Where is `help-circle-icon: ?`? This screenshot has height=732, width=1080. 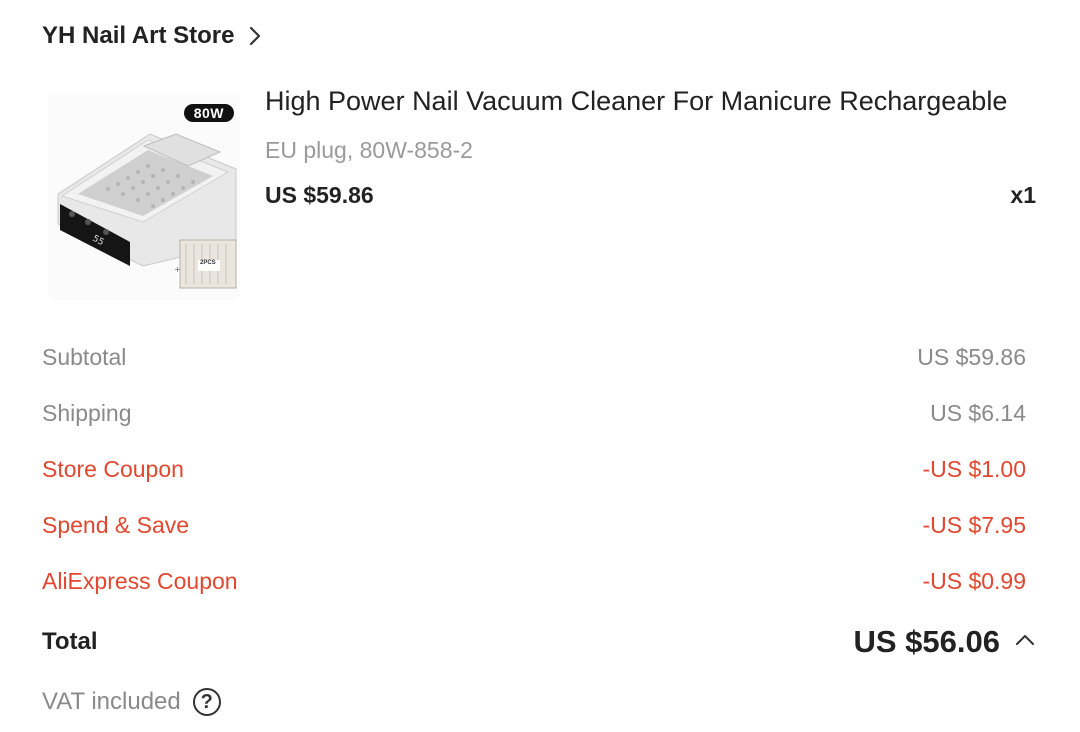 help-circle-icon: ? is located at coordinates (206, 702).